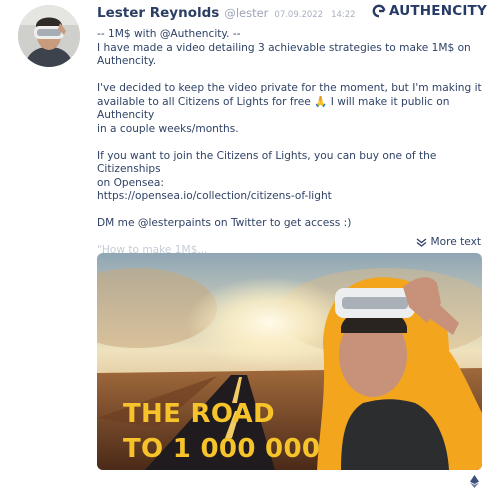 This screenshot has height=500, width=500. What do you see at coordinates (343, 15) in the screenshot?
I see `post-time: 14:22` at bounding box center [343, 15].